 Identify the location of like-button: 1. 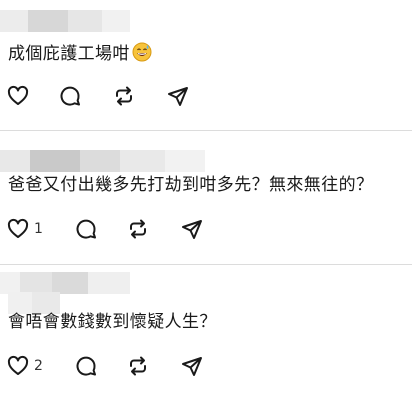
(24, 229).